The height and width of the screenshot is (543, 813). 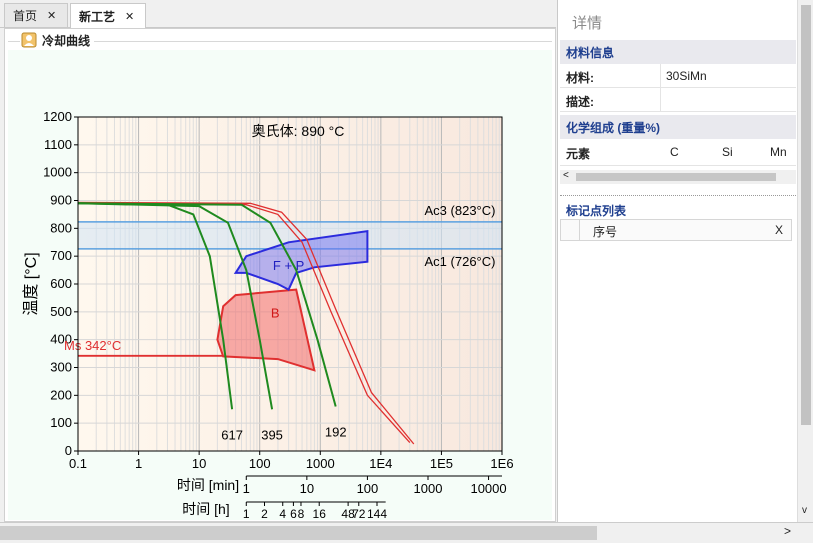 I want to click on chem-scrollbar: <, so click(x=678, y=177).